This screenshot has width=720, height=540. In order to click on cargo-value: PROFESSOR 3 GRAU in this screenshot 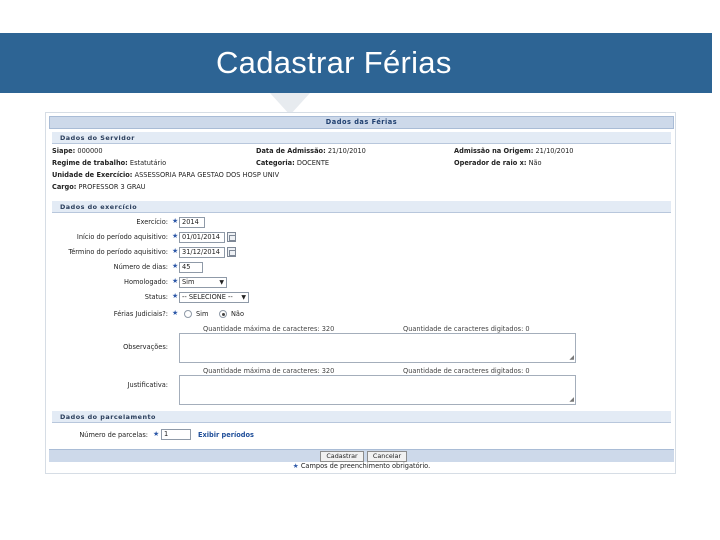, I will do `click(112, 187)`.